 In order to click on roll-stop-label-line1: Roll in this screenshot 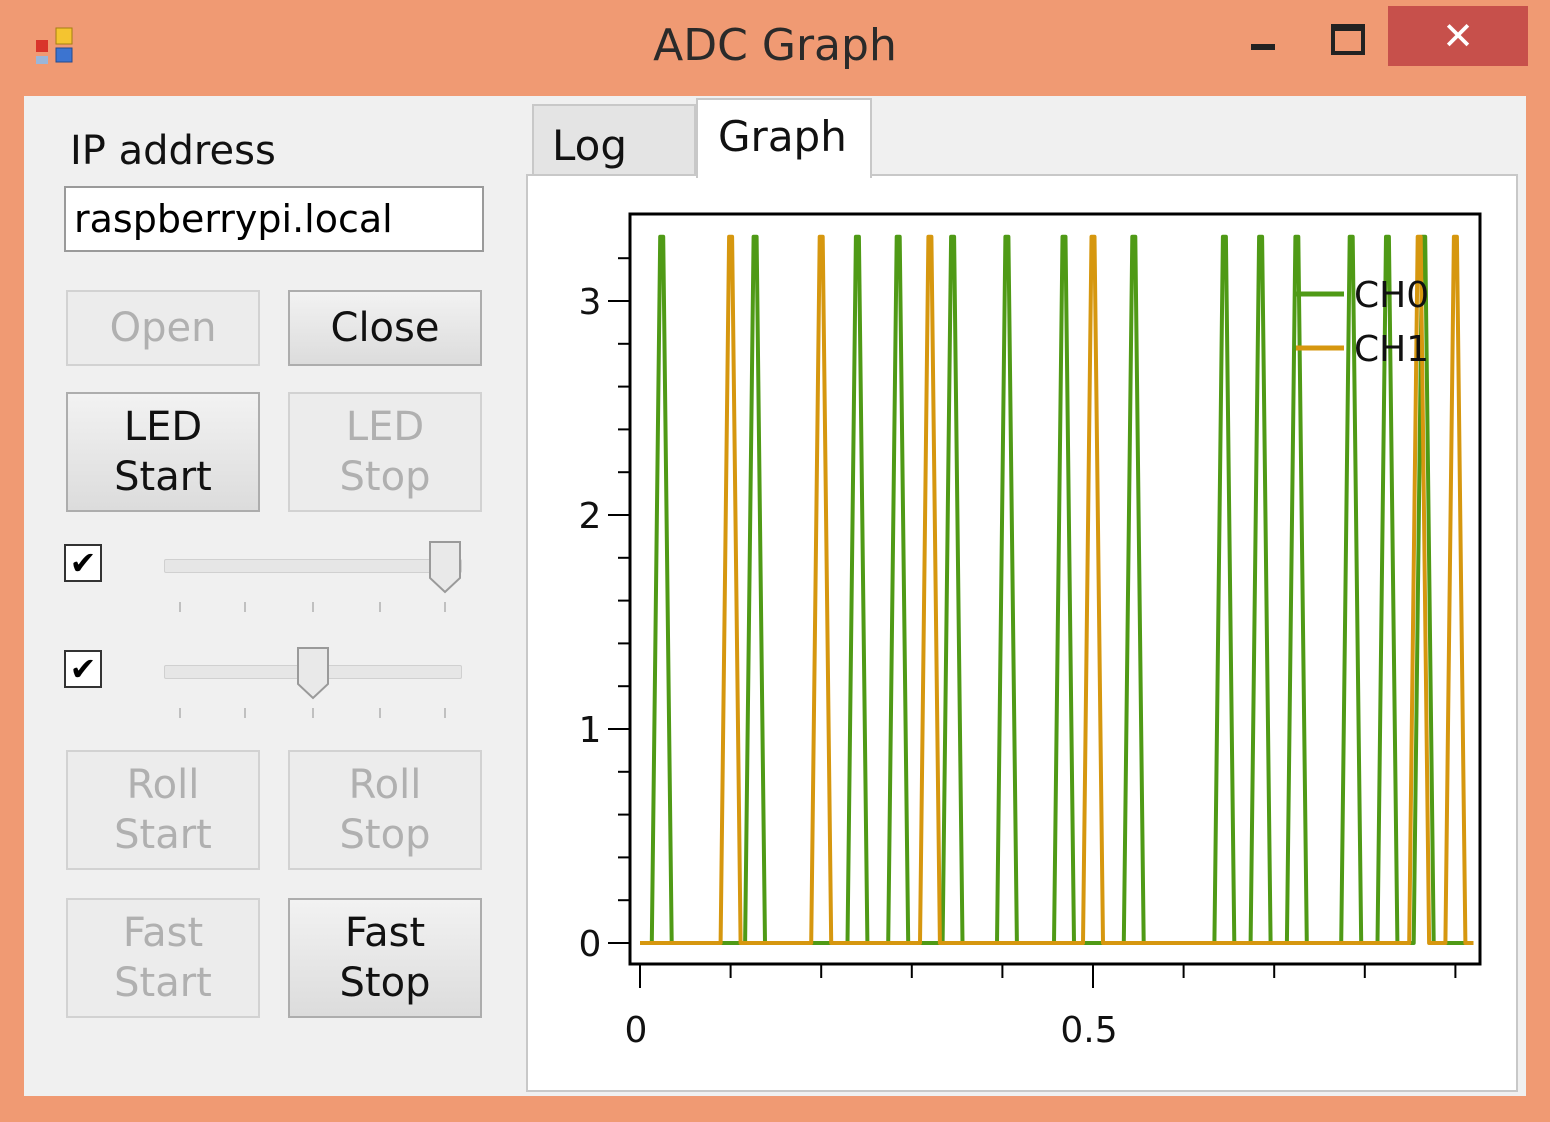, I will do `click(385, 785)`.